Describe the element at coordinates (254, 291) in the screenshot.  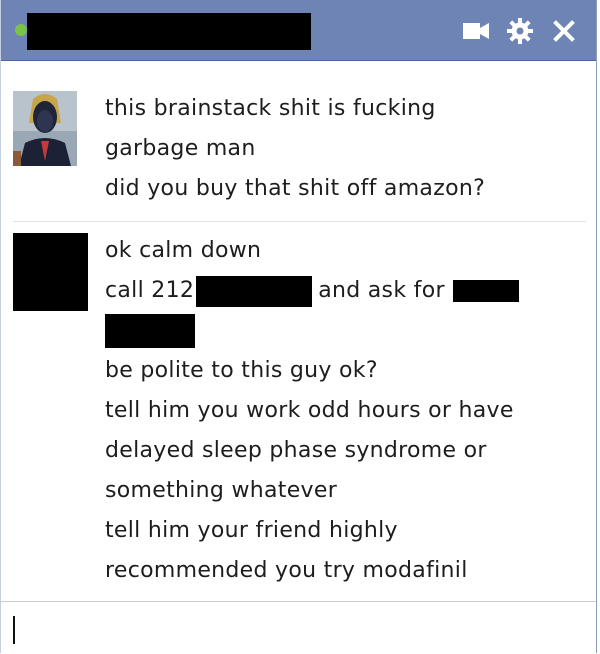
I see `redacted-phone-number` at that location.